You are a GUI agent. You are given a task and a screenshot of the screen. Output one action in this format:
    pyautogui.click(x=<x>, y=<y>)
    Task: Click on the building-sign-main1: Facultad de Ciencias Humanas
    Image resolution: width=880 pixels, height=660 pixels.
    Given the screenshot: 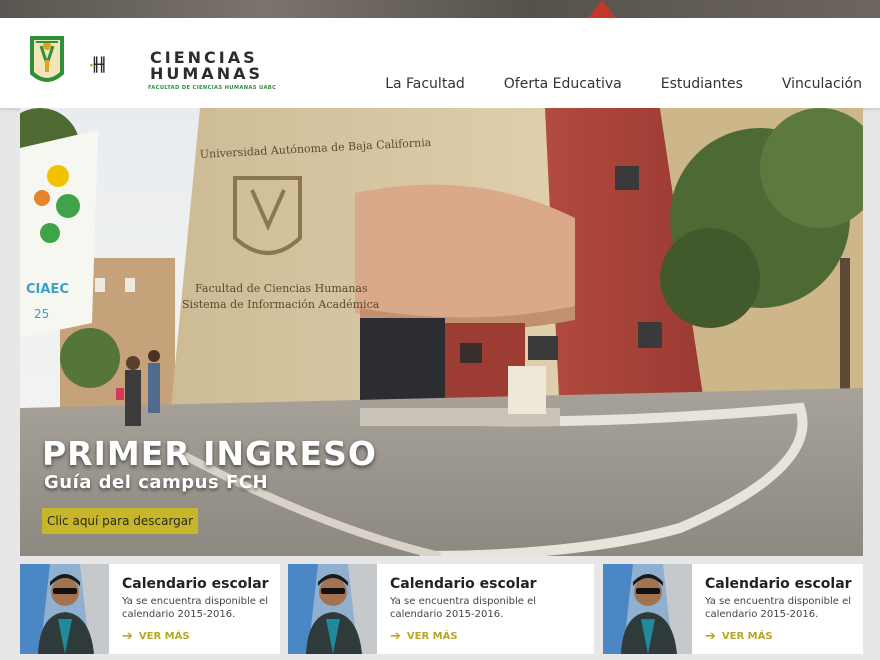 What is the action you would take?
    pyautogui.click(x=281, y=288)
    